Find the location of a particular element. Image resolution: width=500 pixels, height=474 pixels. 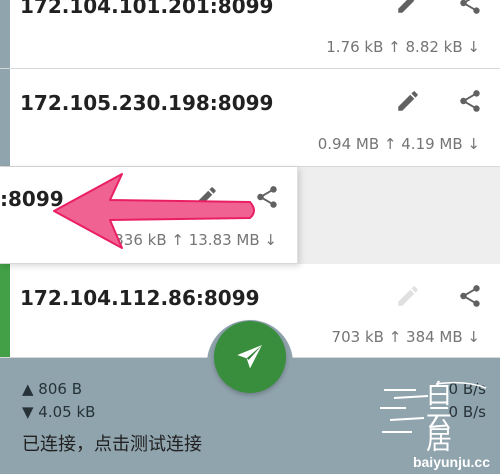

connection-status-text: 已连接，点击测试连接 is located at coordinates (112, 443).